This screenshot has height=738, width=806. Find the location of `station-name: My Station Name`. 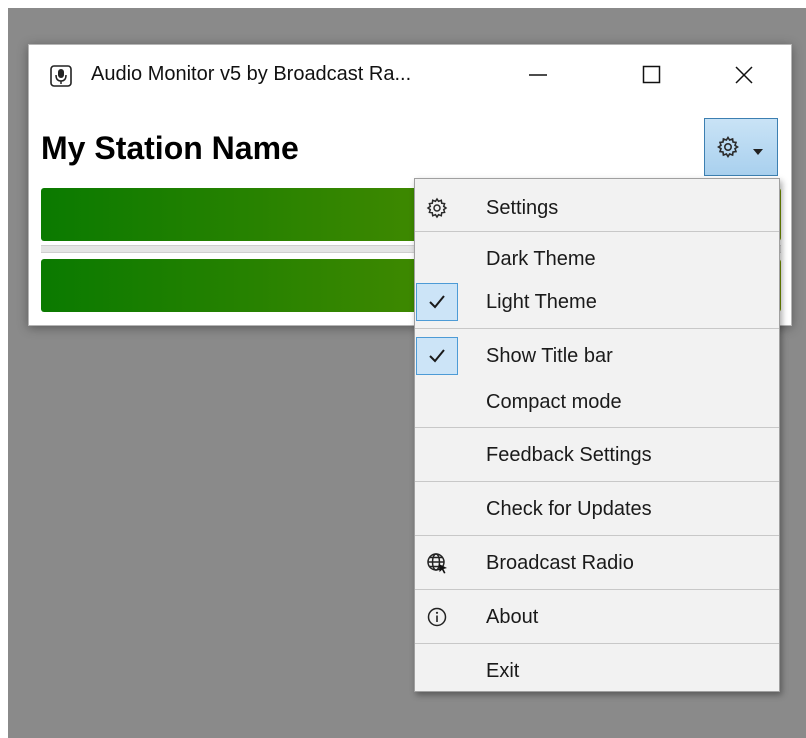

station-name: My Station Name is located at coordinates (170, 148).